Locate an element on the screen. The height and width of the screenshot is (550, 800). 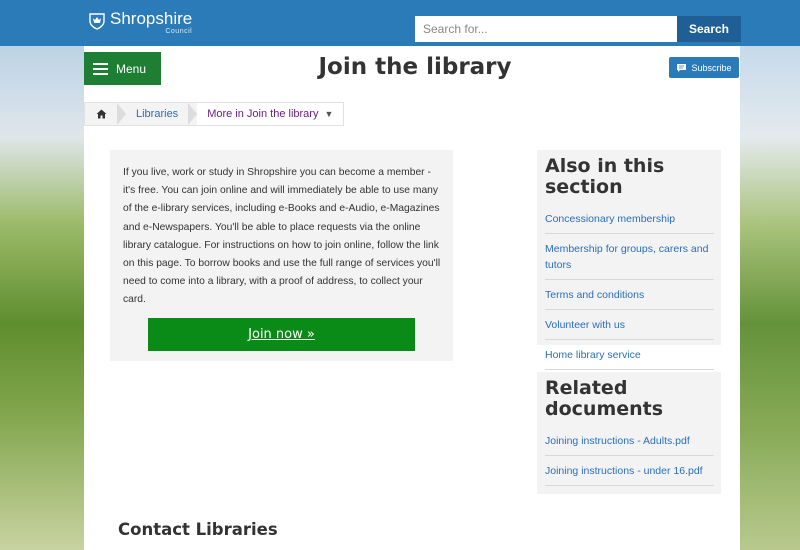
link-terms-conditions: Terms and conditions is located at coordinates (594, 295).